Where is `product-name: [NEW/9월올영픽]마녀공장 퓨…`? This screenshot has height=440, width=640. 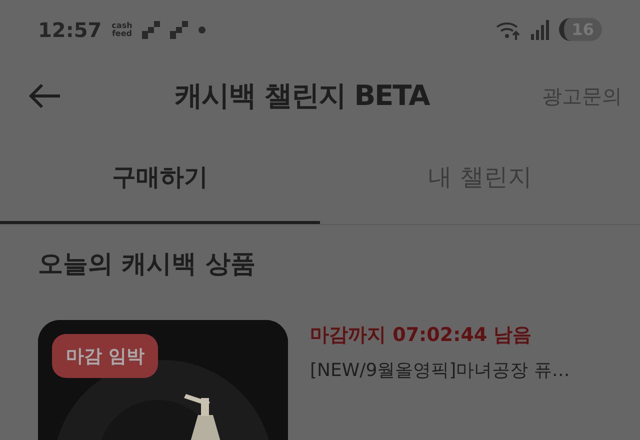
product-name: [NEW/9월올영픽]마녀공장 퓨… is located at coordinates (440, 370).